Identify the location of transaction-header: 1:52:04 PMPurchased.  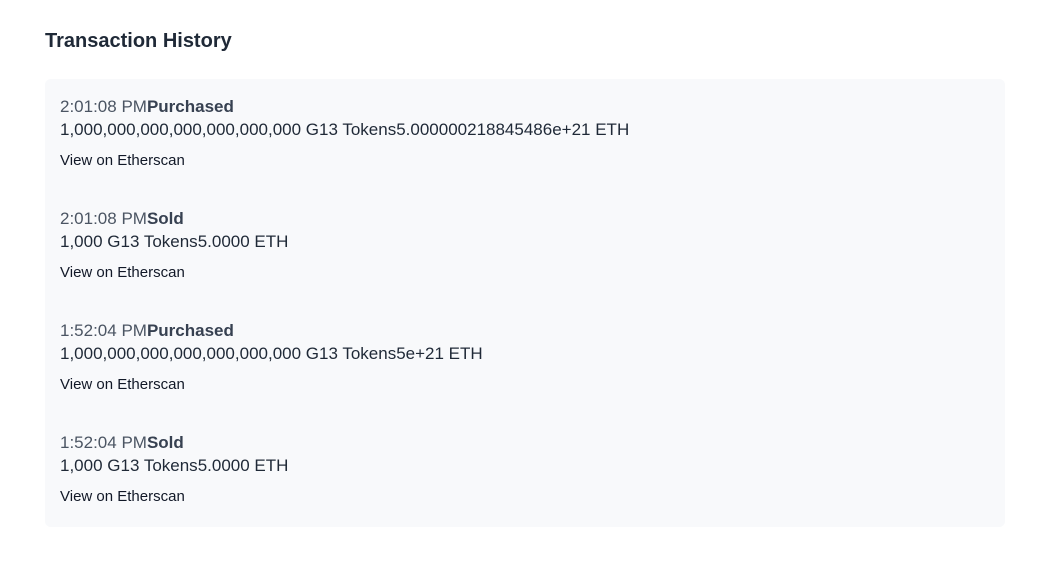
(525, 331).